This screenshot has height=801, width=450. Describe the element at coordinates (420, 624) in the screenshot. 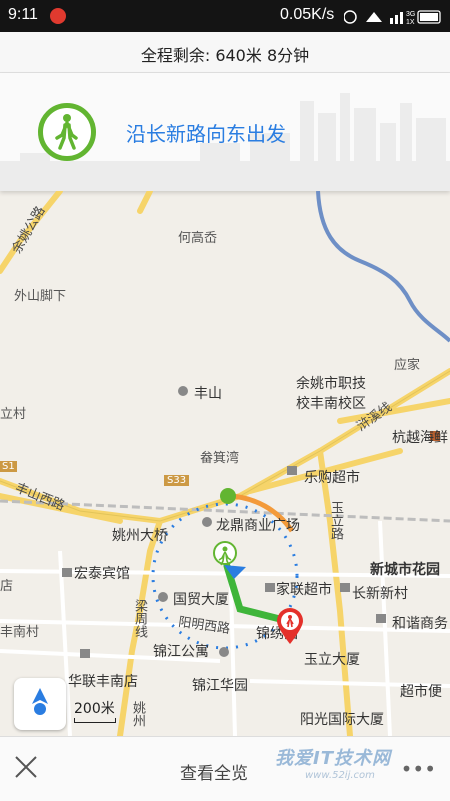

I see `map-label: 和谐商务` at that location.